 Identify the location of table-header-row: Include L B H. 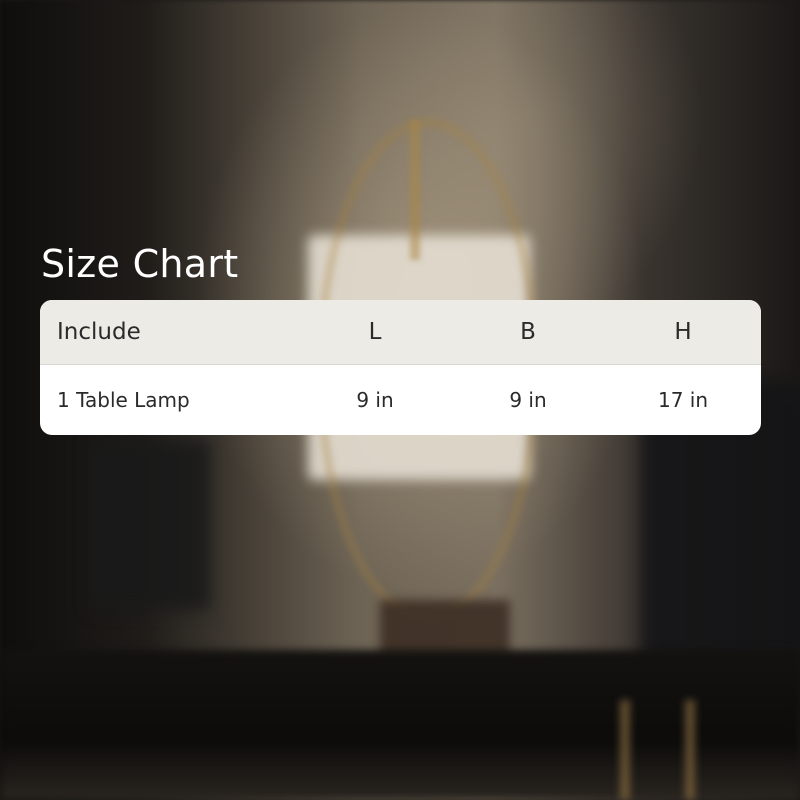
(400, 332).